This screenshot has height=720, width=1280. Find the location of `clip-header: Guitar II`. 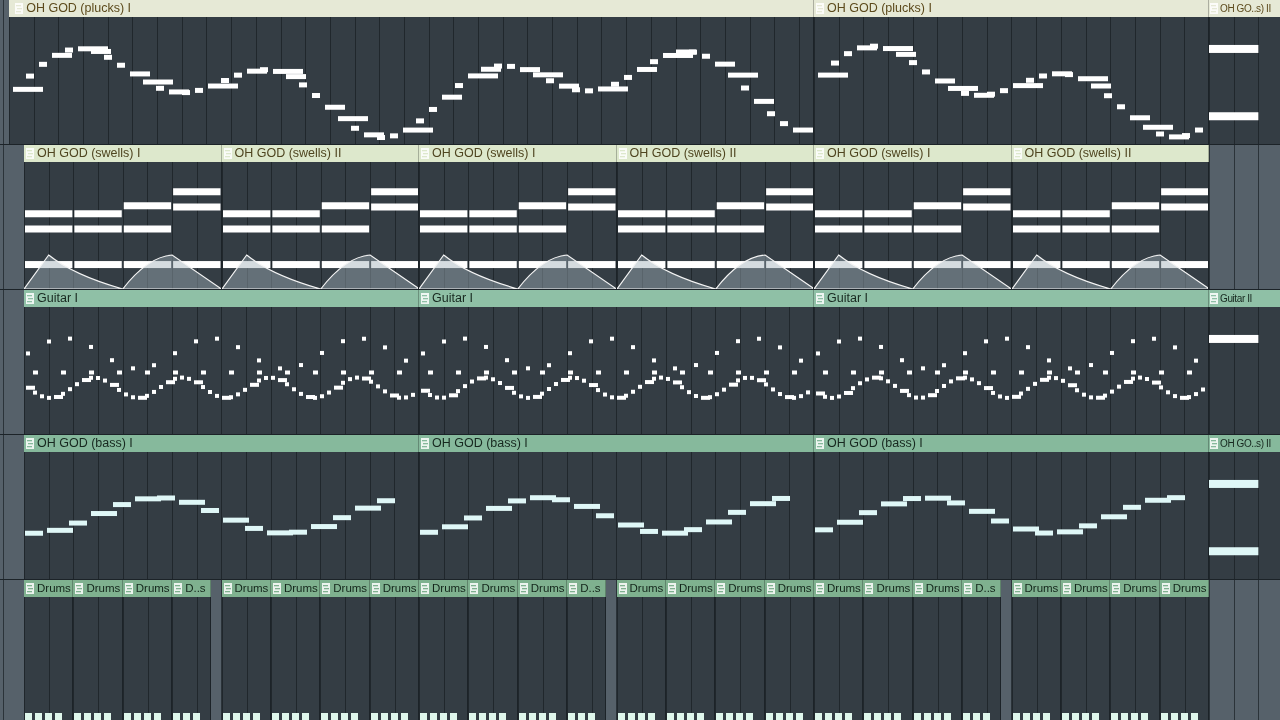

clip-header: Guitar II is located at coordinates (1244, 298).